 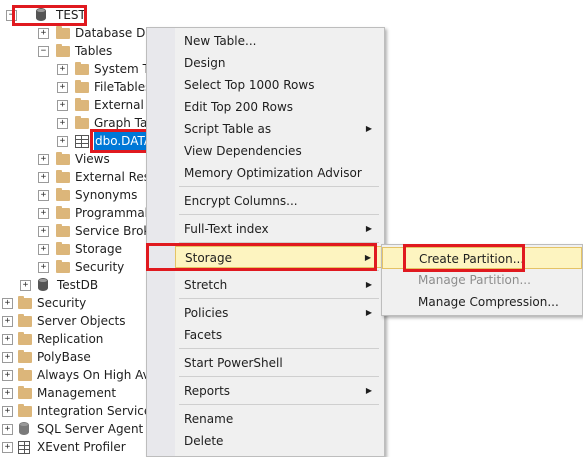 What do you see at coordinates (279, 419) in the screenshot?
I see `menu-item-rename: Rename` at bounding box center [279, 419].